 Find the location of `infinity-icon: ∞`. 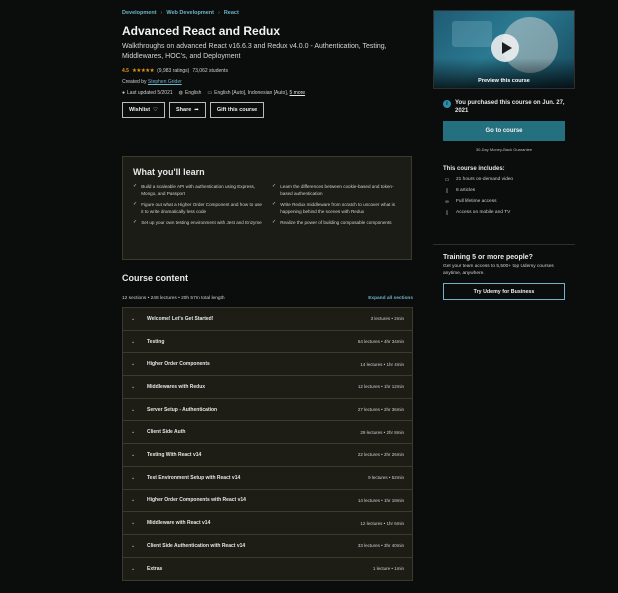

infinity-icon: ∞ is located at coordinates (447, 201).